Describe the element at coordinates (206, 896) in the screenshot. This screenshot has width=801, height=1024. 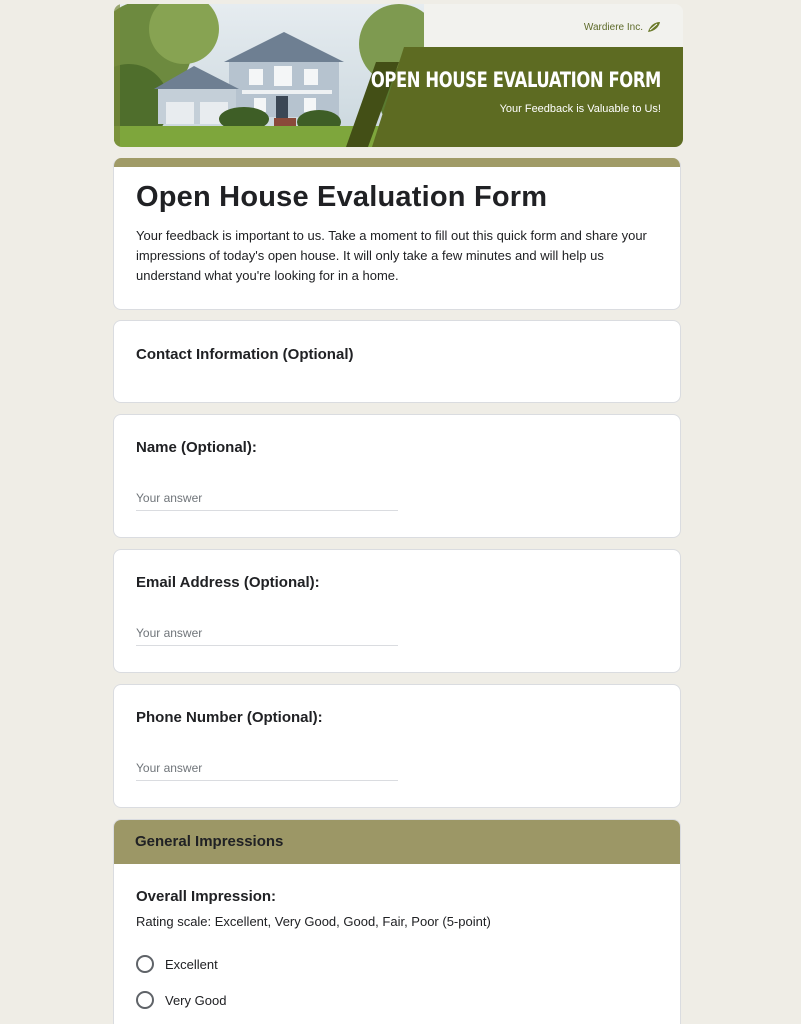
I see `overall-impression-label: Overall Impression:` at that location.